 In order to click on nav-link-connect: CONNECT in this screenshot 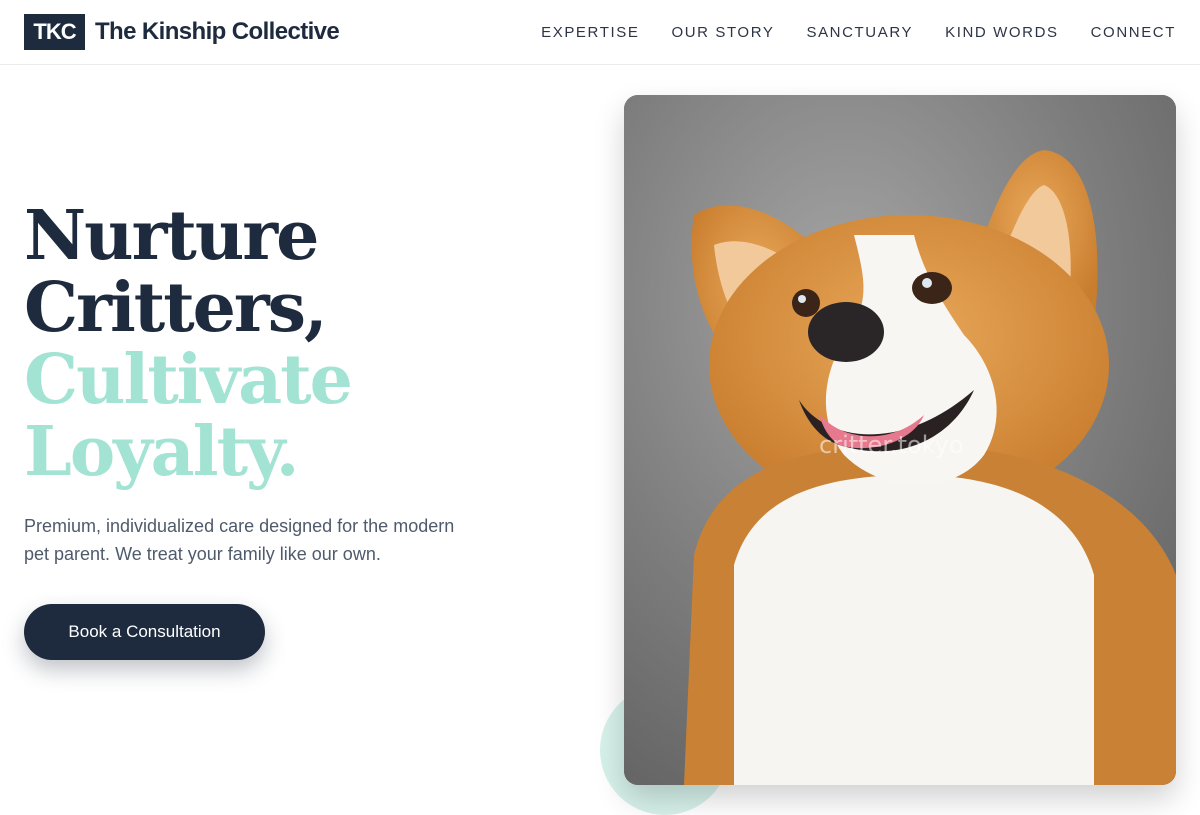, I will do `click(1133, 32)`.